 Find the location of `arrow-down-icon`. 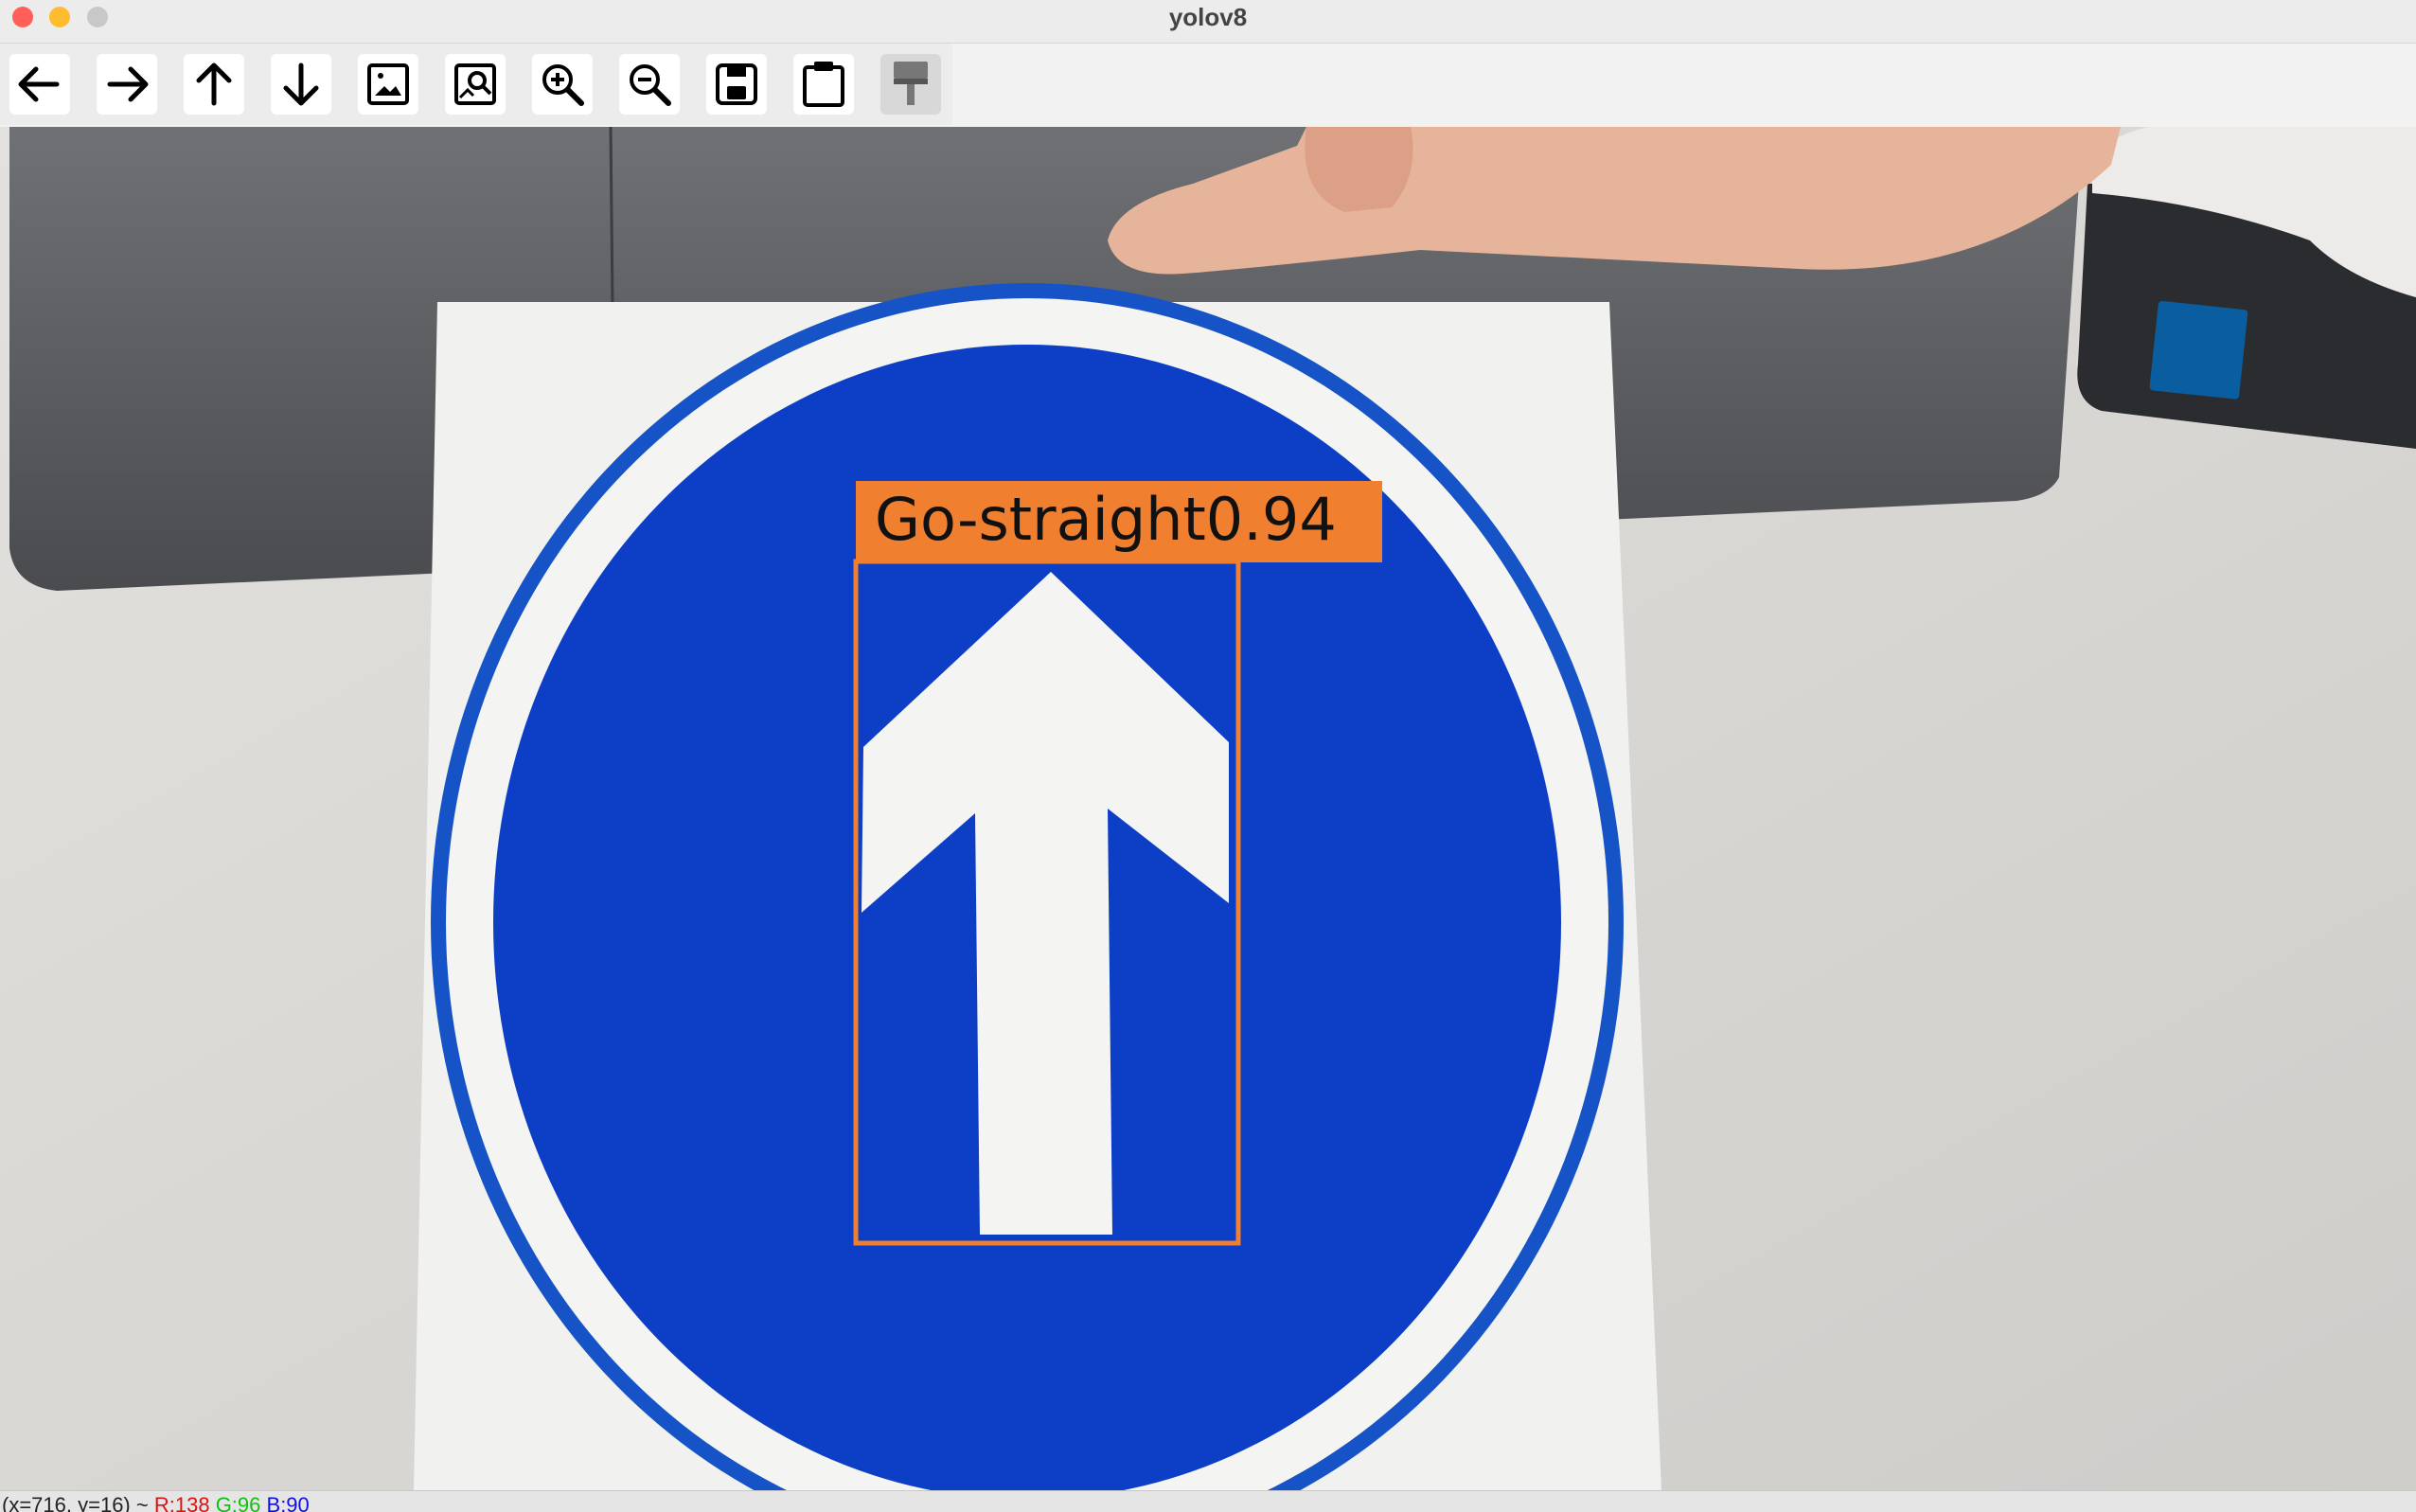

arrow-down-icon is located at coordinates (301, 84).